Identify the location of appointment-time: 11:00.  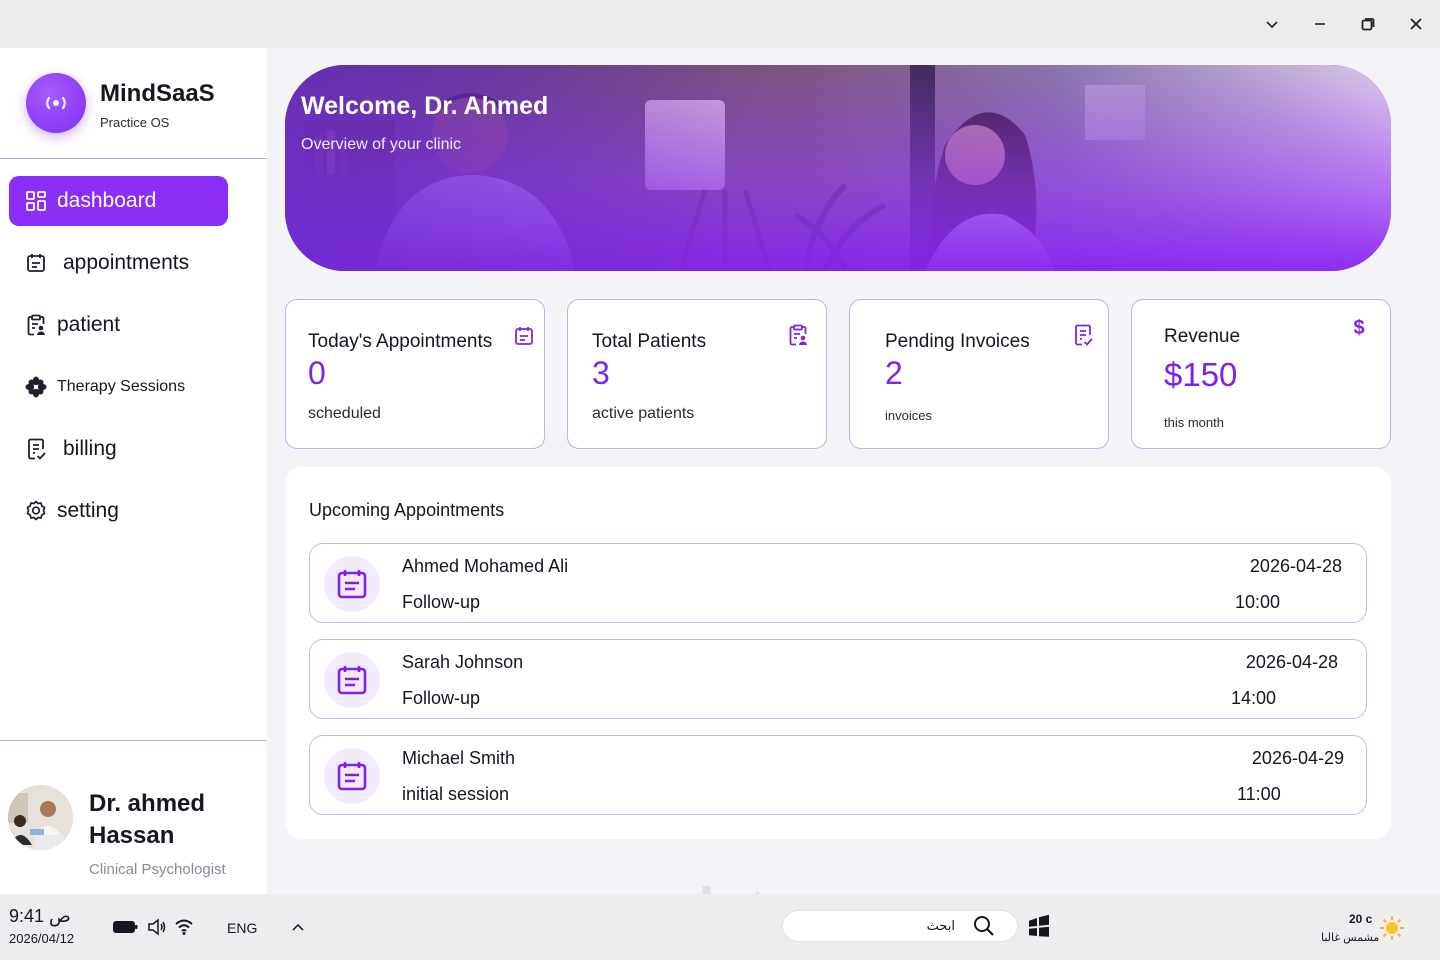
(1259, 794).